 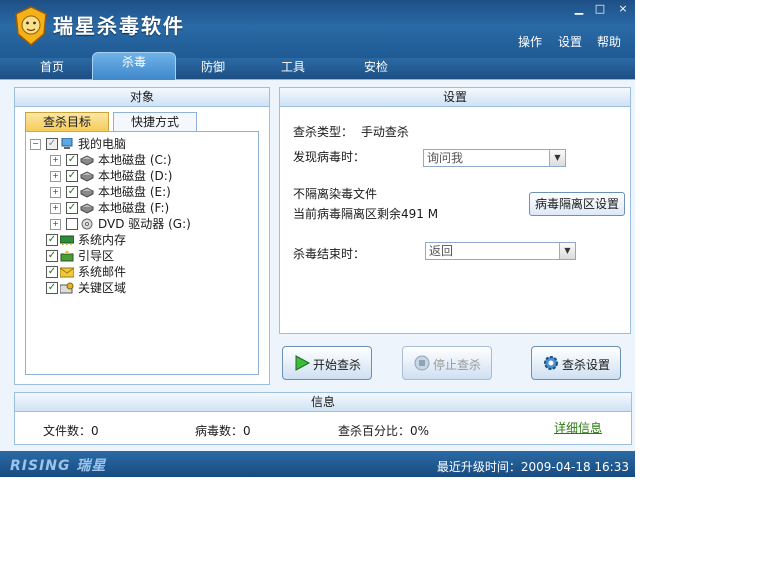 What do you see at coordinates (134, 208) in the screenshot?
I see `tree-node-label: 本地磁盘 (F:)` at bounding box center [134, 208].